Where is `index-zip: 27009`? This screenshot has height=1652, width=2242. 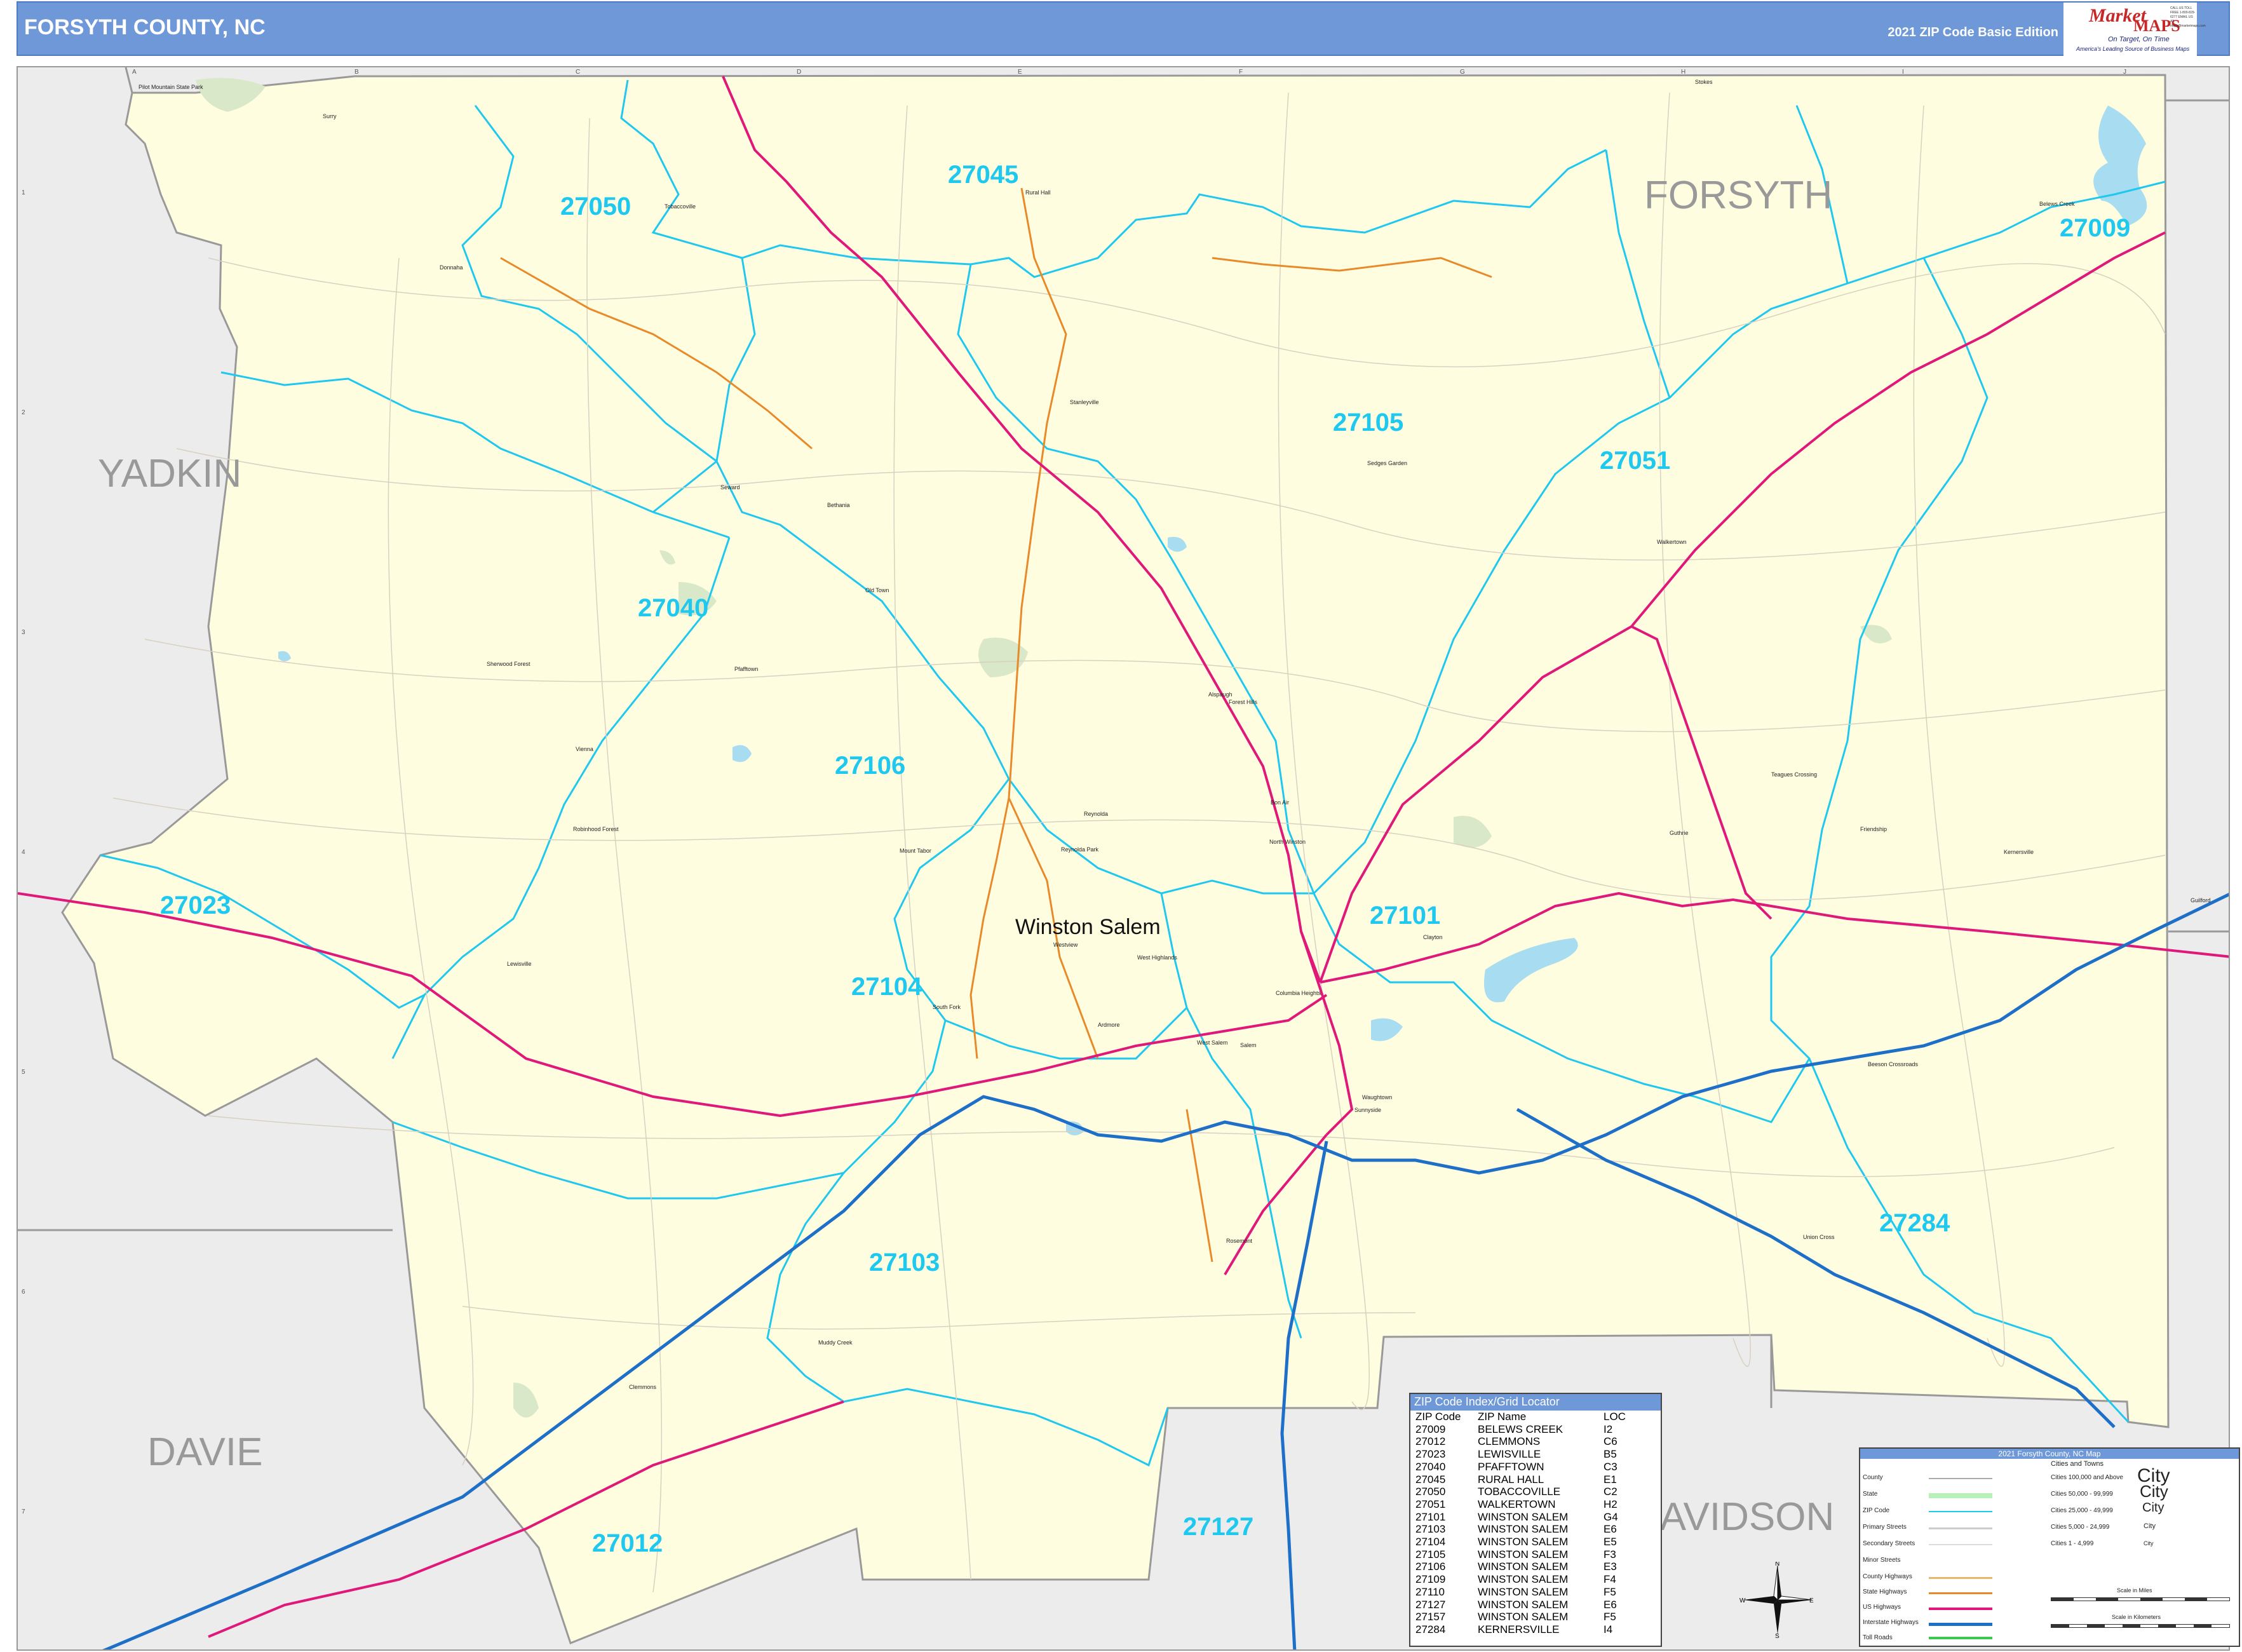
index-zip: 27009 is located at coordinates (1430, 1429).